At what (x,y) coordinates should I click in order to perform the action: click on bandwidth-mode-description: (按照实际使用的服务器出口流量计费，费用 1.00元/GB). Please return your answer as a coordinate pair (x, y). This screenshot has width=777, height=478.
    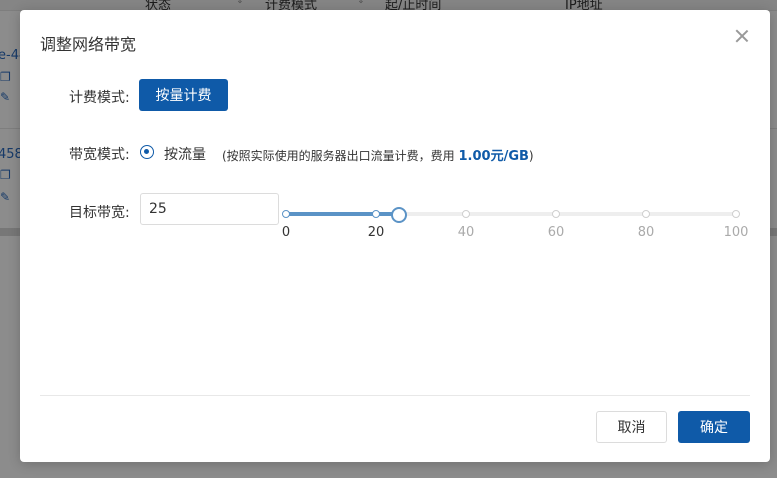
    Looking at the image, I should click on (378, 154).